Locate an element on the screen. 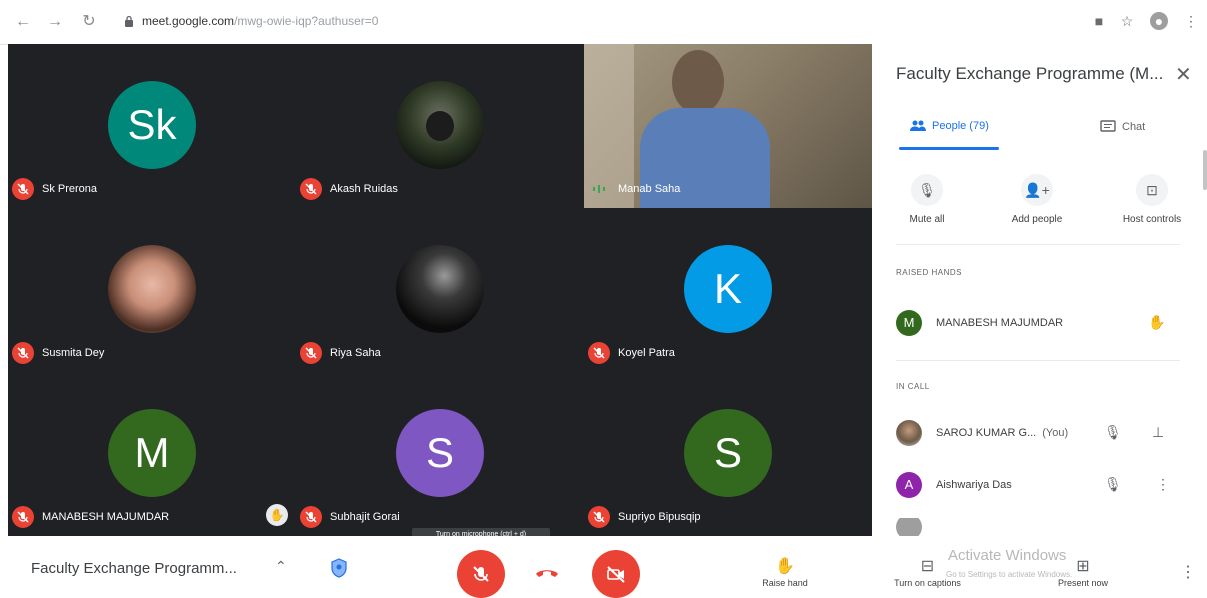 This screenshot has height=598, width=1207. participant-row: SAROJ KUMAR G... (You) 🎙 ⊥ is located at coordinates (1041, 433).